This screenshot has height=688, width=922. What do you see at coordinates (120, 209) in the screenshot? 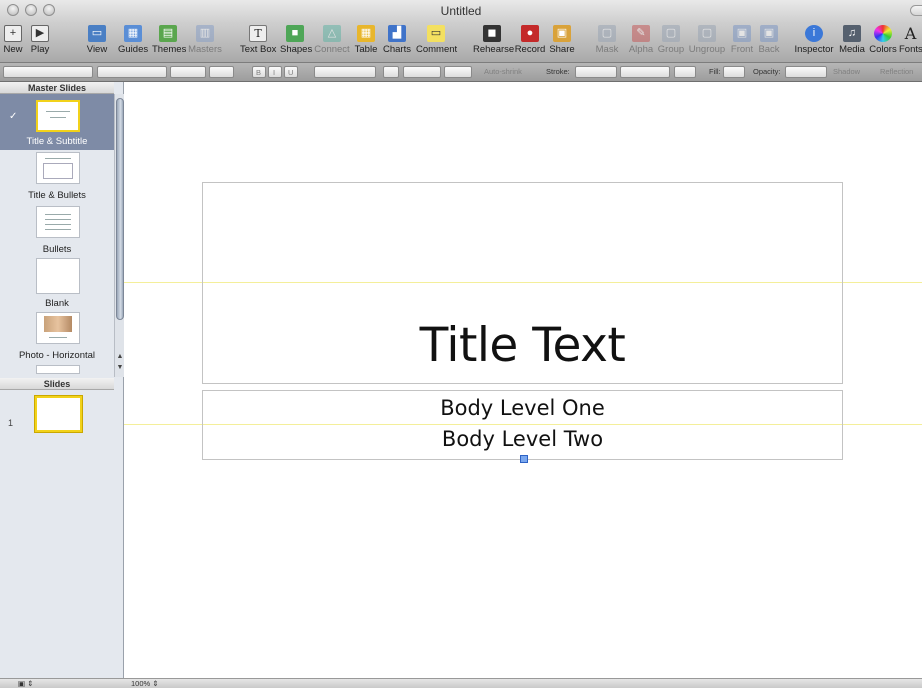
I see `scrollbar-thumb` at bounding box center [120, 209].